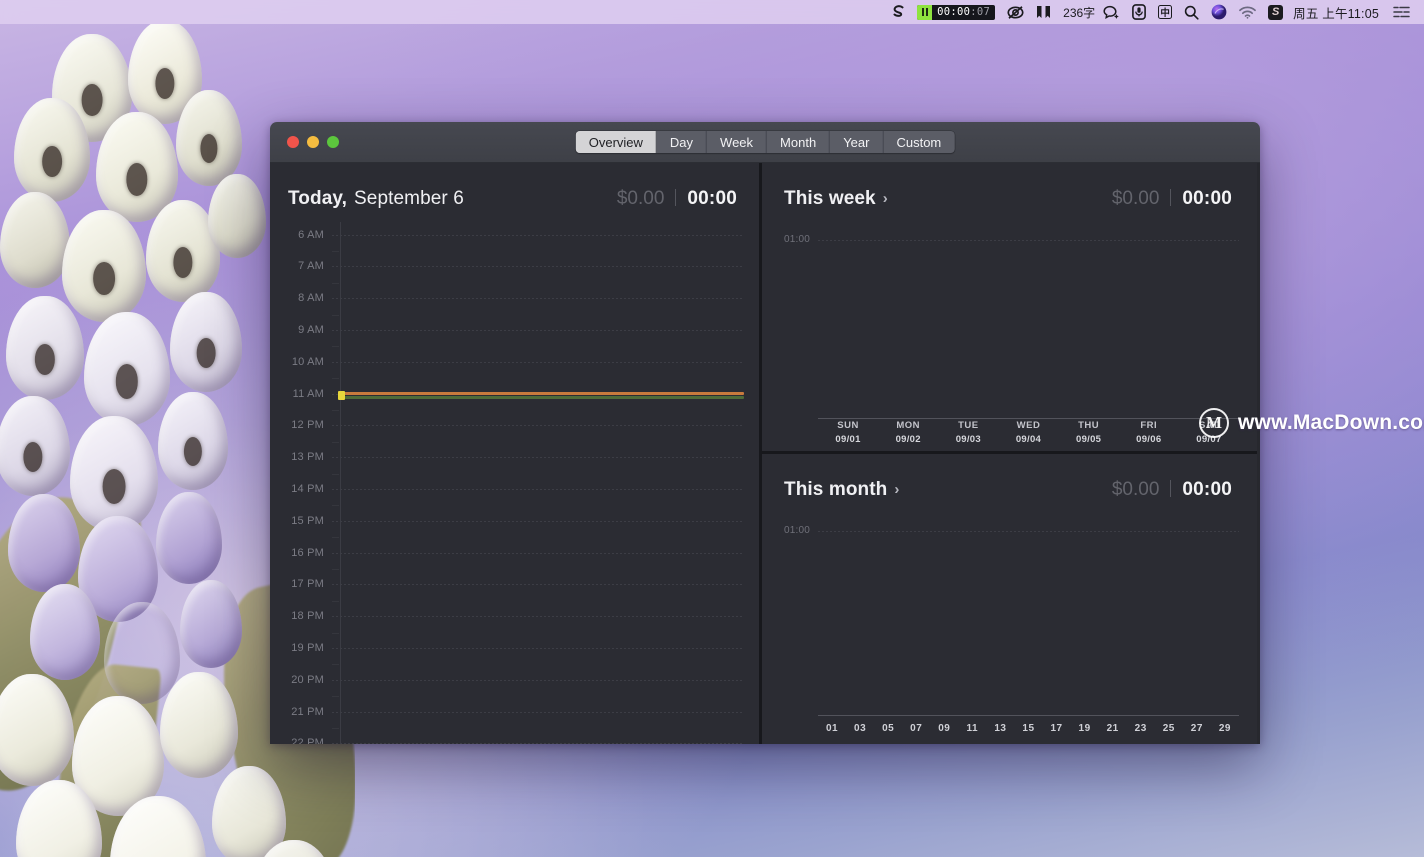 The image size is (1424, 857). Describe the element at coordinates (925, 12) in the screenshot. I see `pause-icon` at that location.